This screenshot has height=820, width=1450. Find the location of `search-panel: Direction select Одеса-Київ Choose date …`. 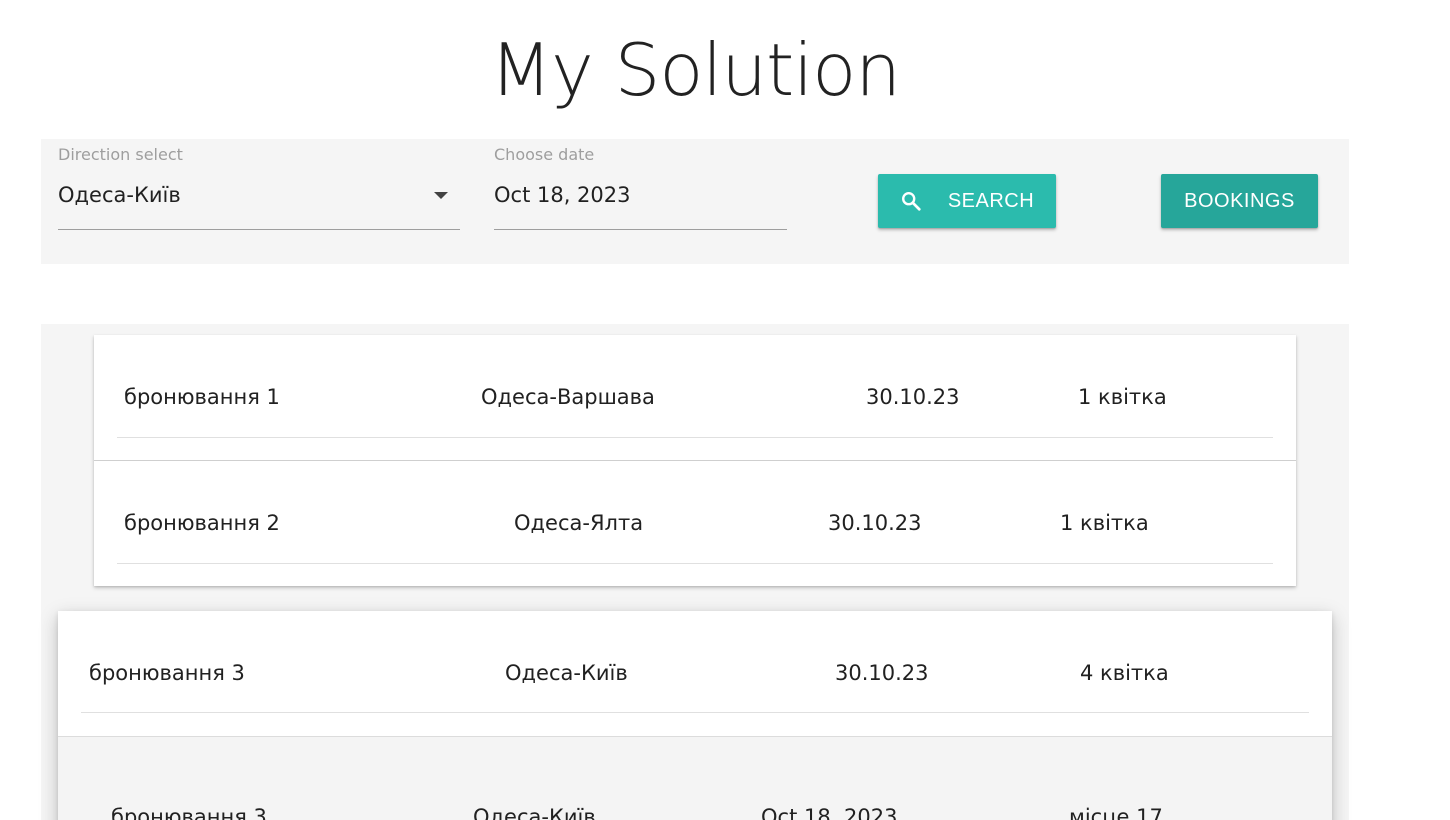

search-panel: Direction select Одеса-Київ Choose date … is located at coordinates (695, 201).